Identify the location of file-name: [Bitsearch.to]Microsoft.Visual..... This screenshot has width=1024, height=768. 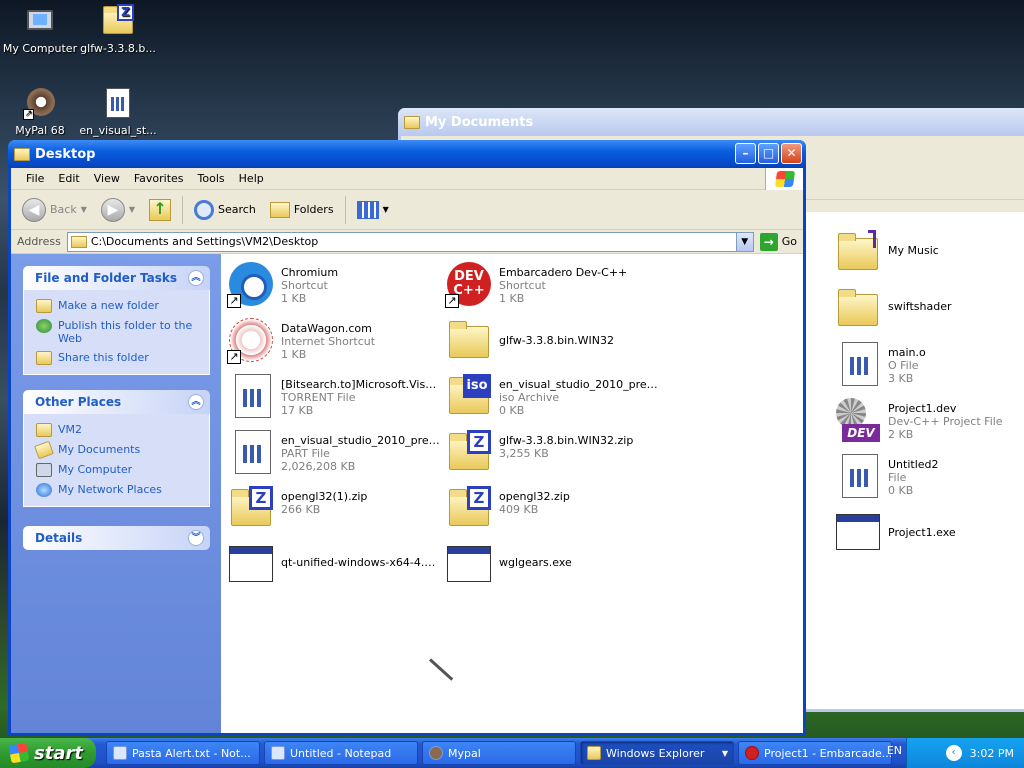
(361, 384).